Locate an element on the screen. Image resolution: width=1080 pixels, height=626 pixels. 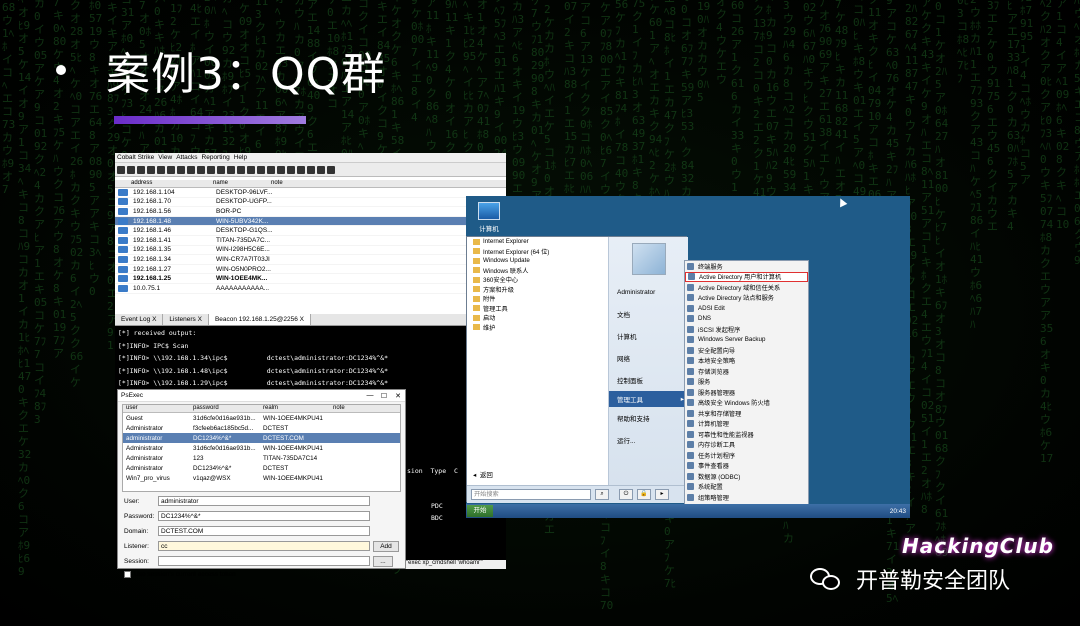
admin-tool-item: 服务 is located at coordinates (746, 382).